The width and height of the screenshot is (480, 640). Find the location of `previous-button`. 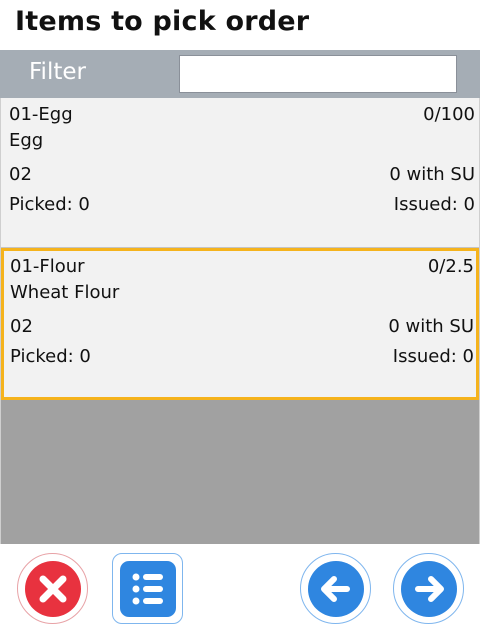

previous-button is located at coordinates (335, 588).